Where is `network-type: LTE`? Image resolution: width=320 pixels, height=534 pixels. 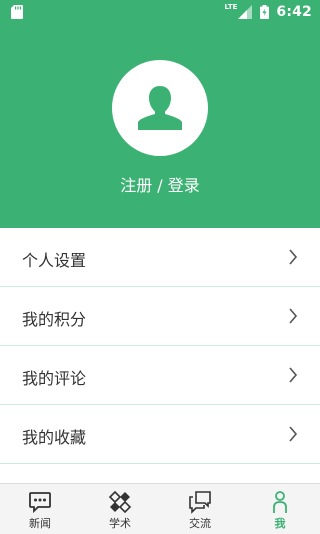 network-type: LTE is located at coordinates (231, 7).